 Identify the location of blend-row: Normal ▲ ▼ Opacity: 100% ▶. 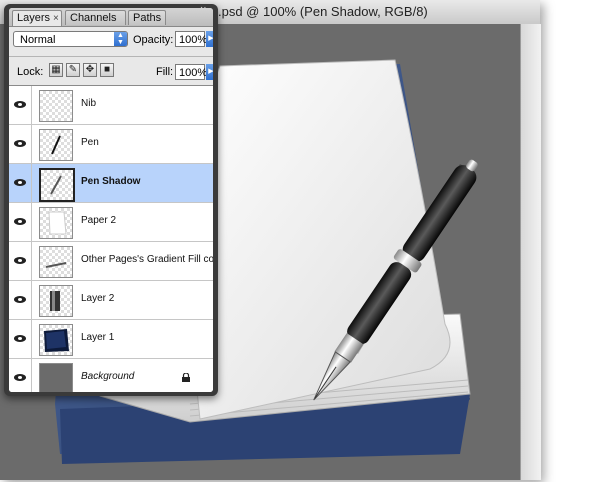
(111, 40).